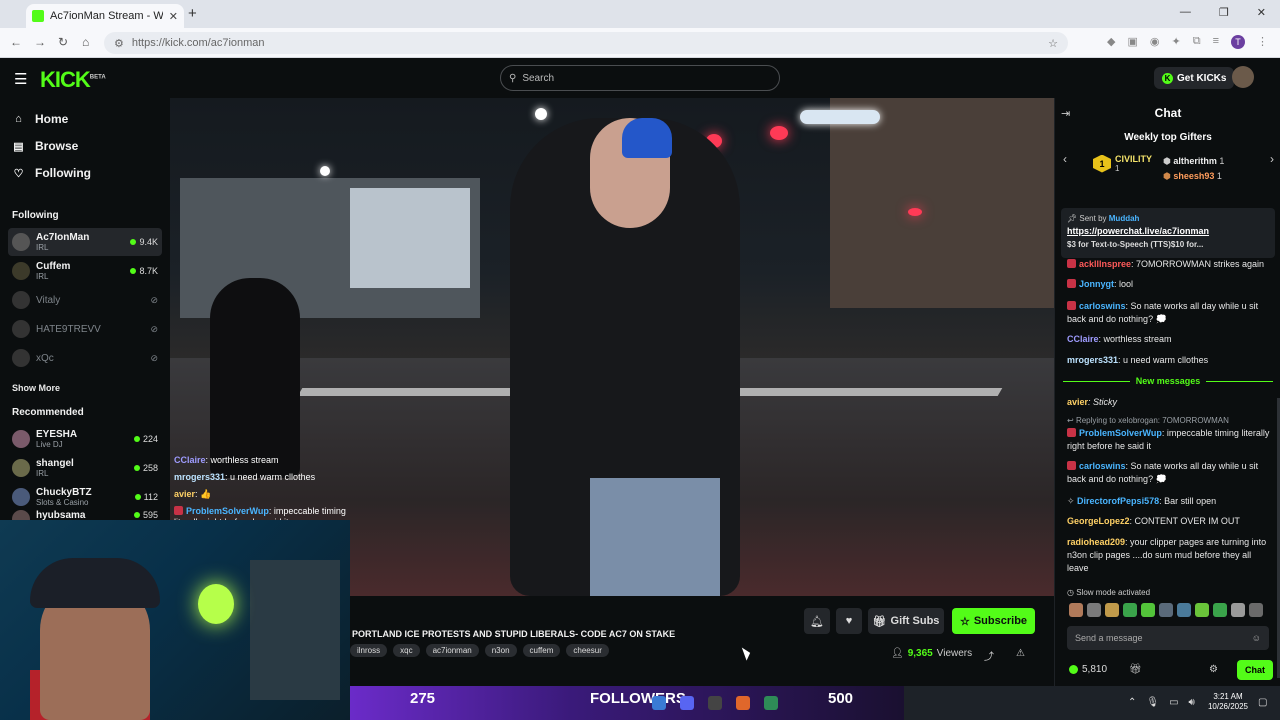 The image size is (1280, 720). I want to click on share-icon: ⤴, so click(989, 655).